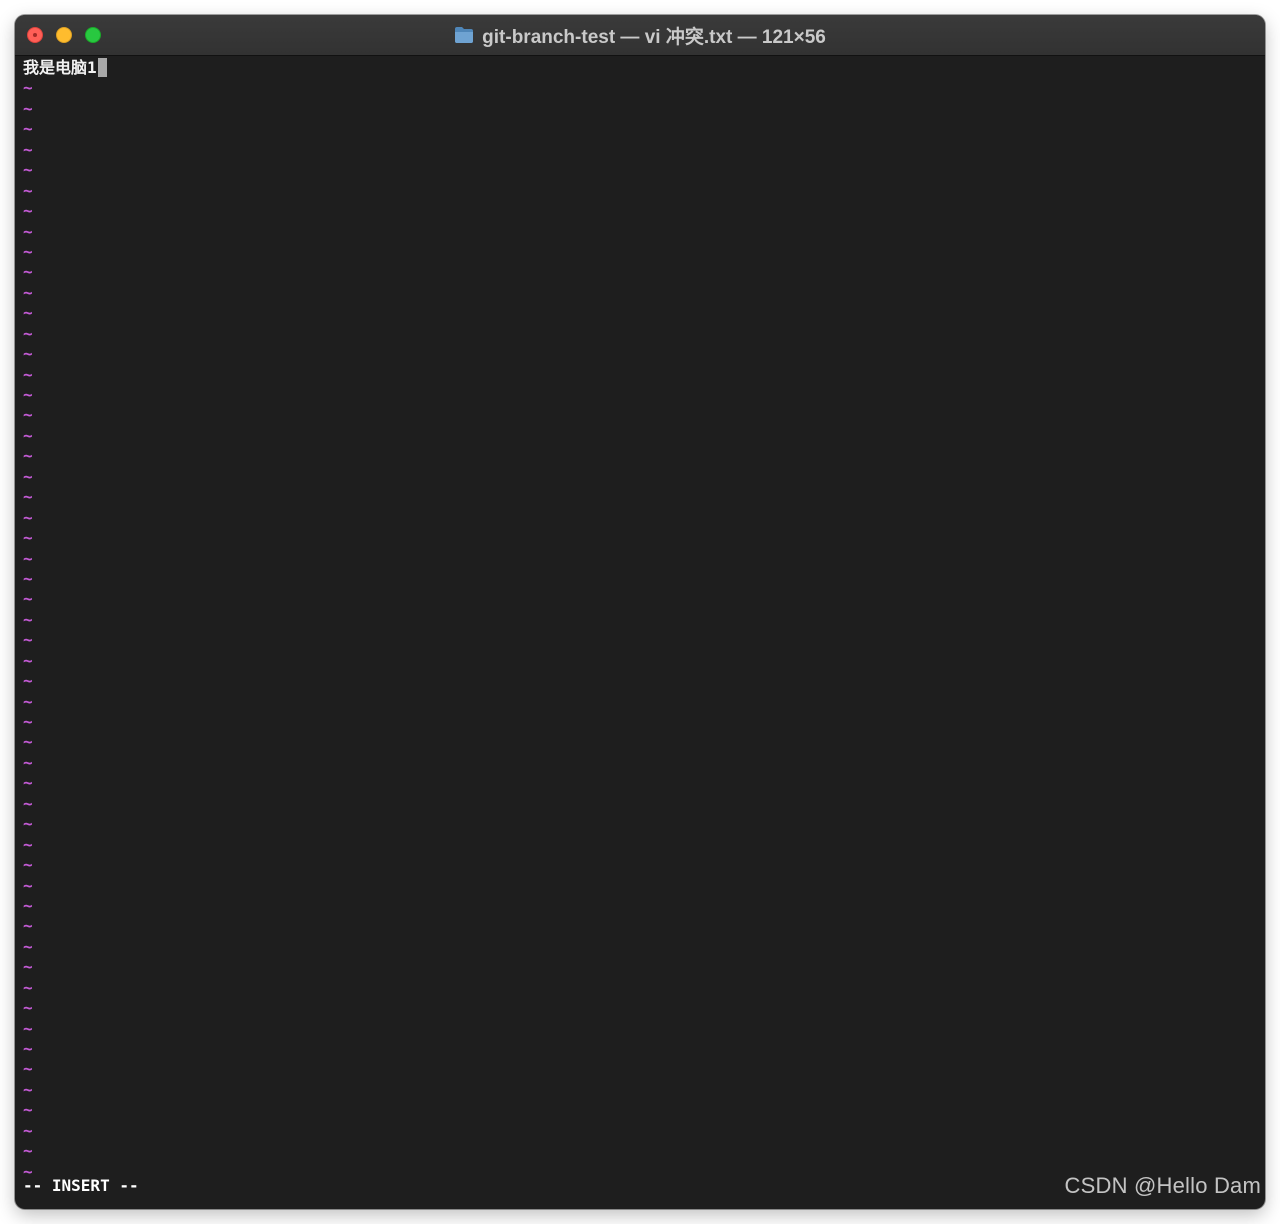 The width and height of the screenshot is (1280, 1224). I want to click on buffer-line-1: 我是电脑1, so click(644, 68).